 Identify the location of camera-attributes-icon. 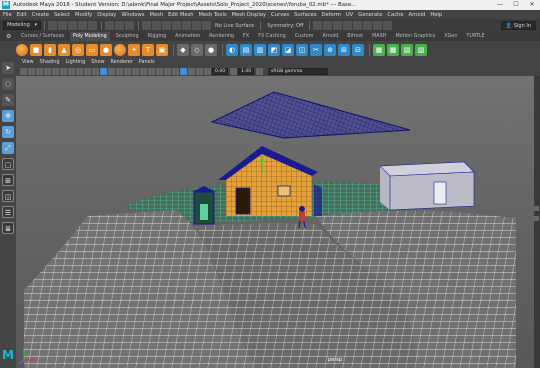
(31, 71).